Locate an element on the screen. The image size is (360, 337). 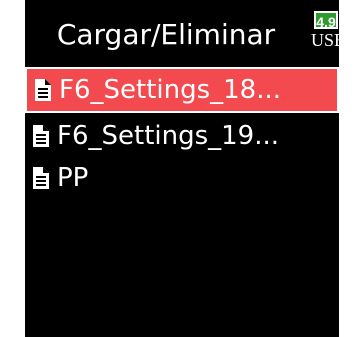
battery-indicator: 4.9 is located at coordinates (326, 20).